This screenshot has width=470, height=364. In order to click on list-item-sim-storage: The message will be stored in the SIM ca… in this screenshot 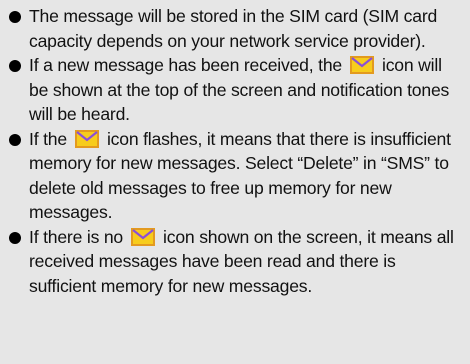, I will do `click(235, 28)`.